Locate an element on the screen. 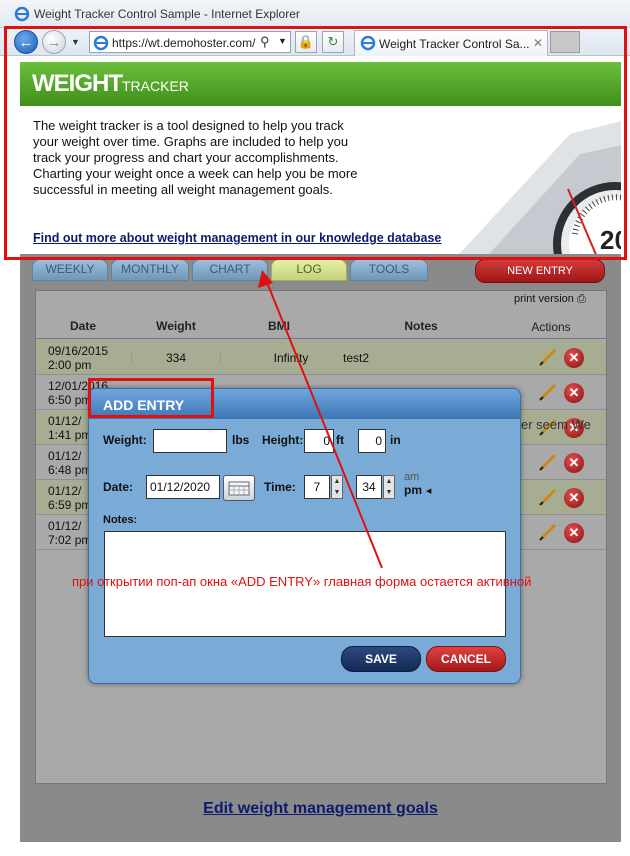 The image size is (630, 856). row-time-value: 6:48 pm is located at coordinates (70, 470).